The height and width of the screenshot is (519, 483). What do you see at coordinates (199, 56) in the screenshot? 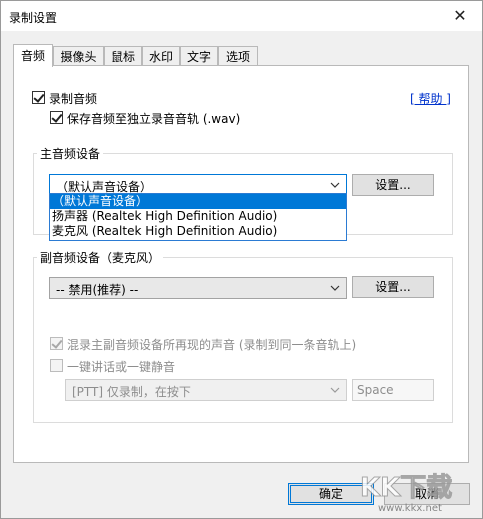
I see `tab-text: 文字` at bounding box center [199, 56].